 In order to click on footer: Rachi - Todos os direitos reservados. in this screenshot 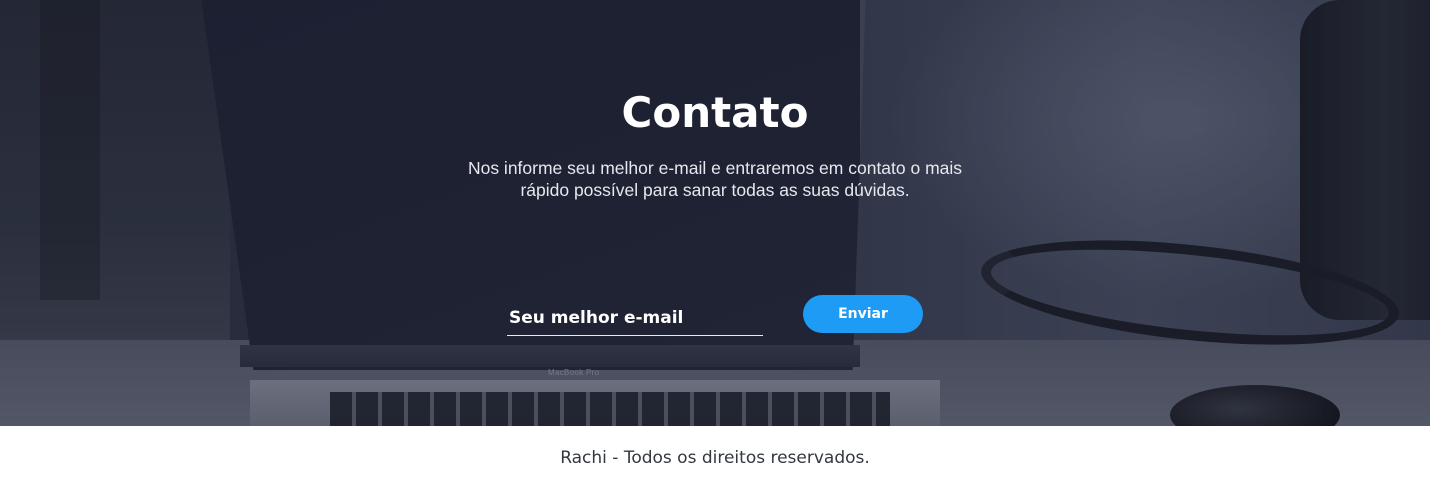, I will do `click(715, 458)`.